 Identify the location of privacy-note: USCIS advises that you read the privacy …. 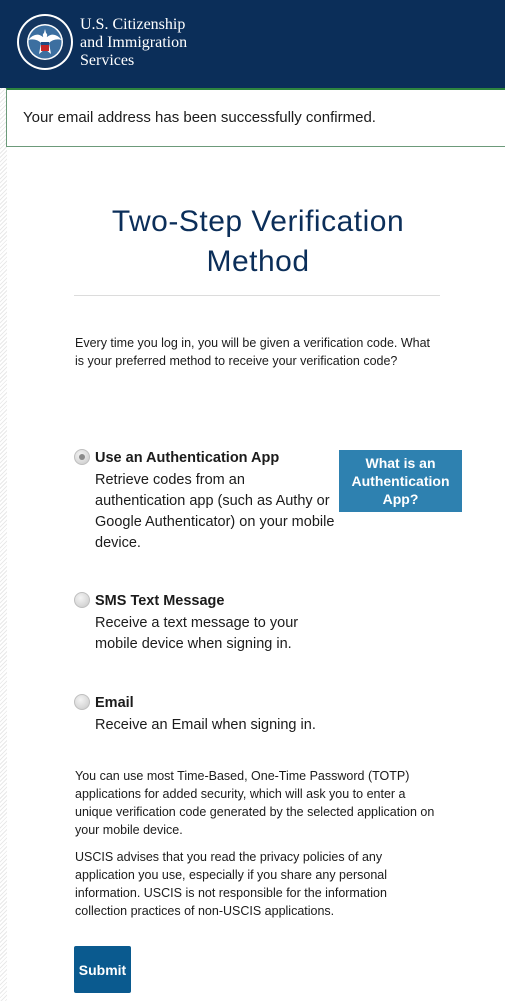
(231, 884).